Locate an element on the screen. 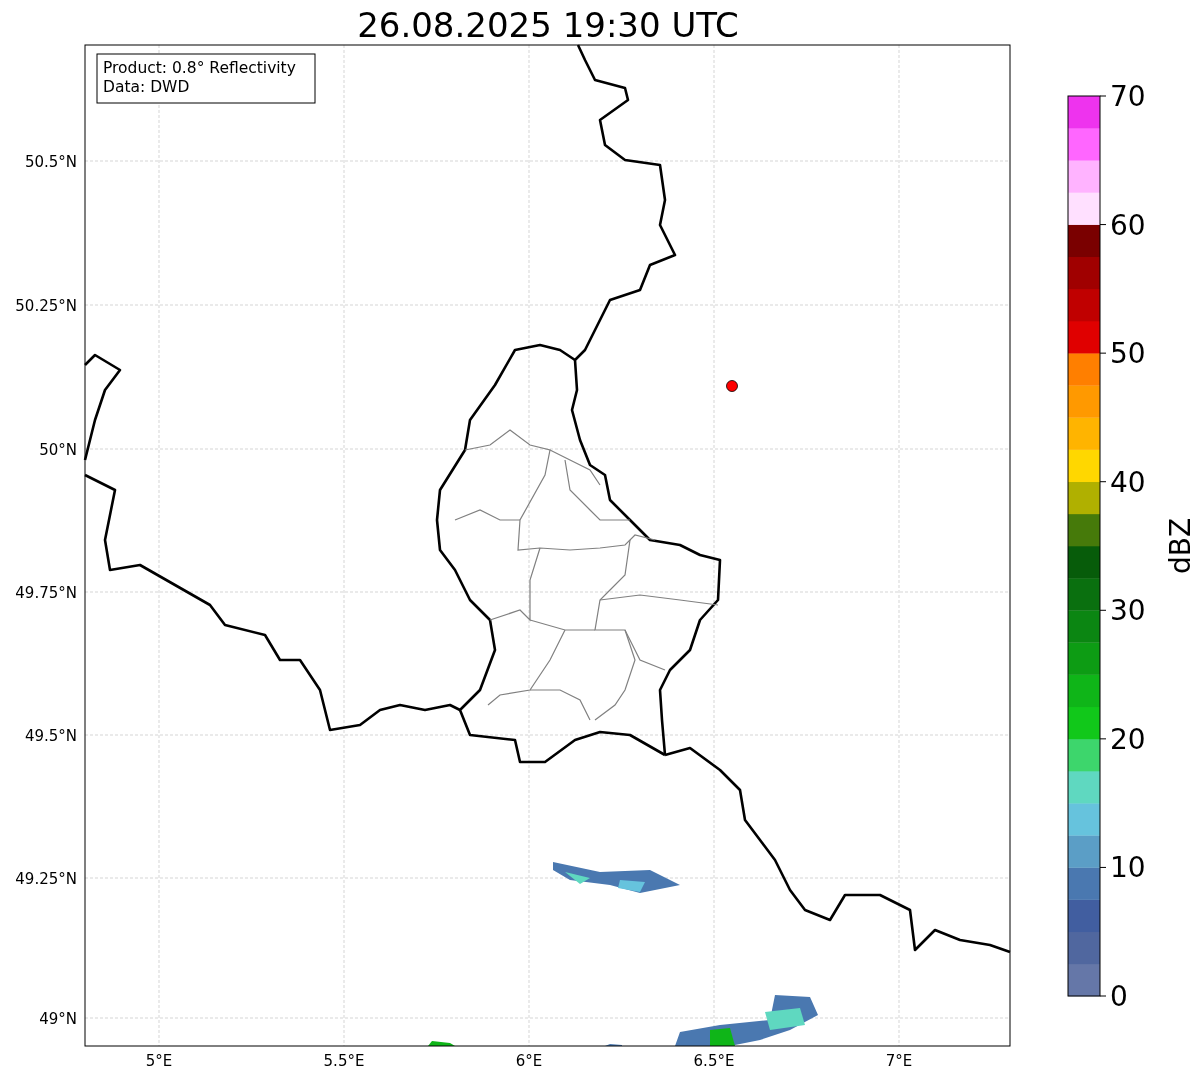 This screenshot has height=1081, width=1202. colorbar-tick-label: 60 is located at coordinates (1128, 225).